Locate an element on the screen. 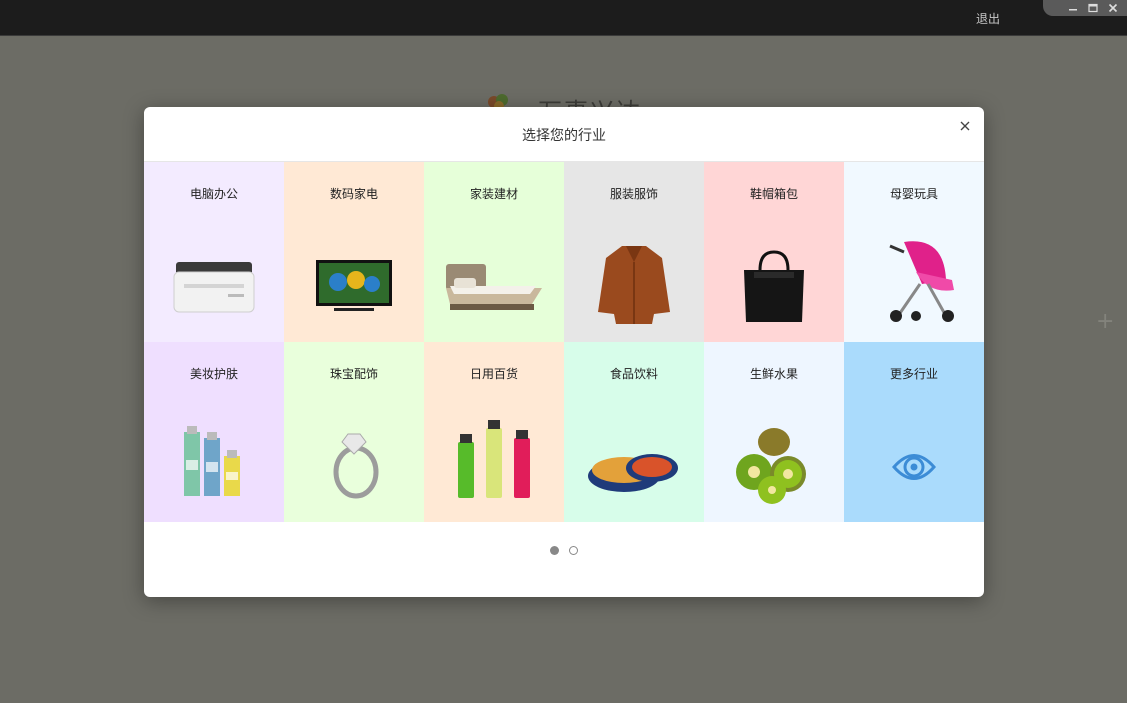  kiwi-icon is located at coordinates (771, 466).